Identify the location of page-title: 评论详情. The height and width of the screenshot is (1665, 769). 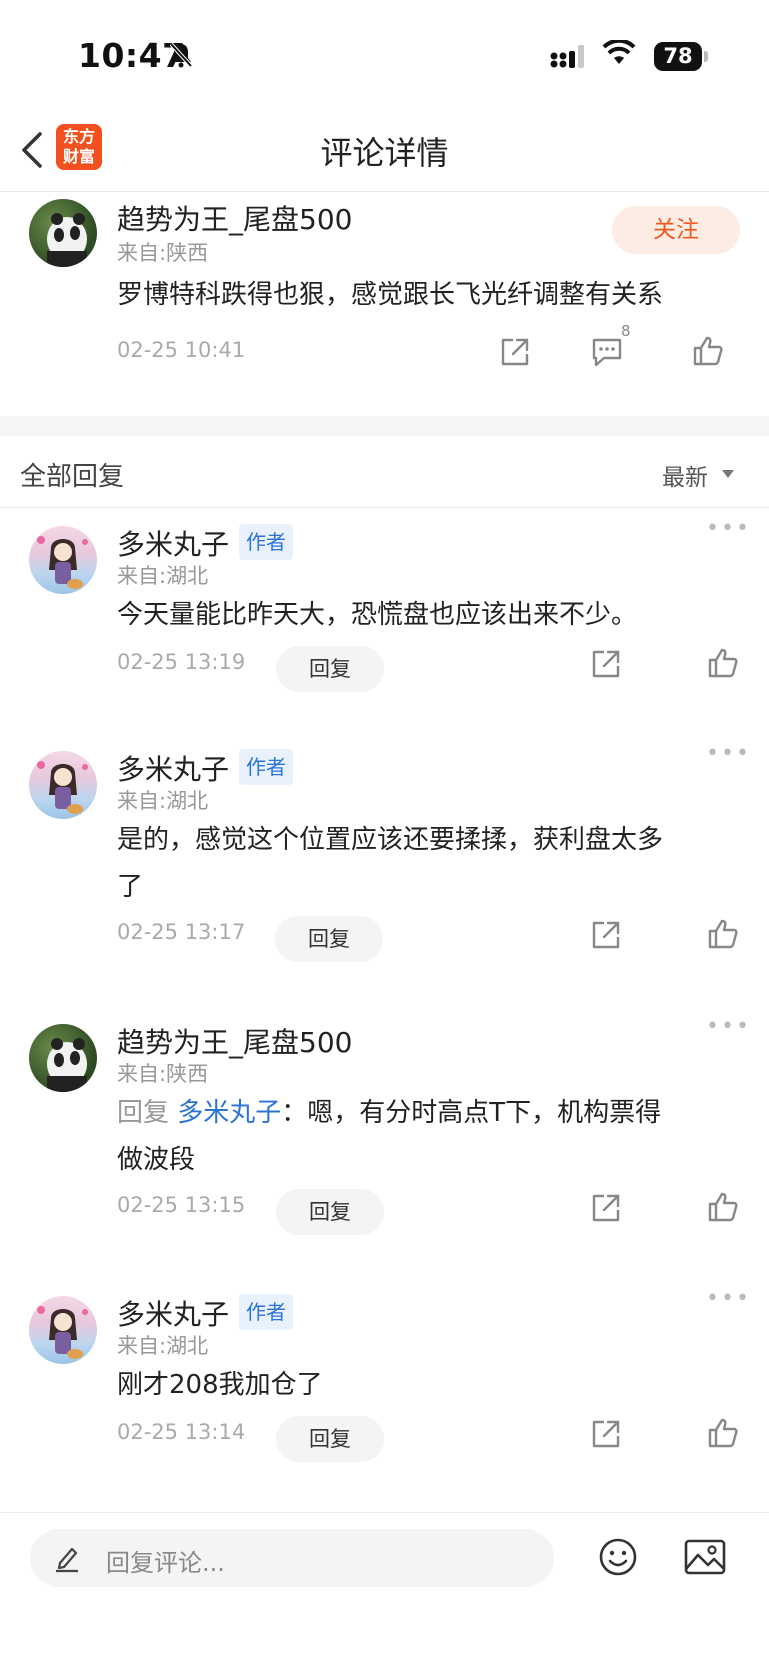
(384, 153).